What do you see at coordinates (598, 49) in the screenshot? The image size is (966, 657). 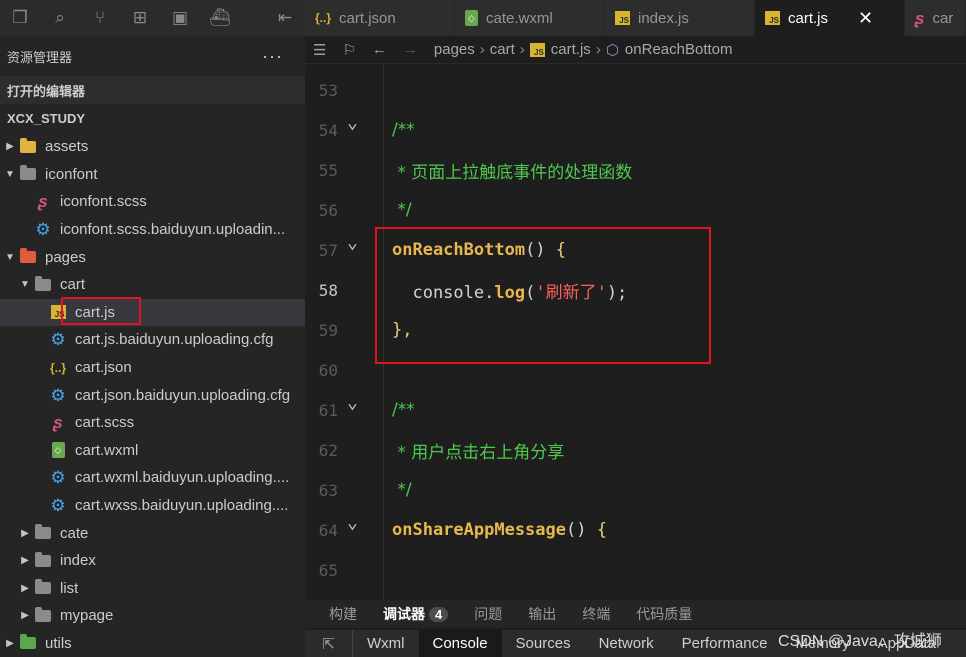 I see `chevron-right-icon: ›` at bounding box center [598, 49].